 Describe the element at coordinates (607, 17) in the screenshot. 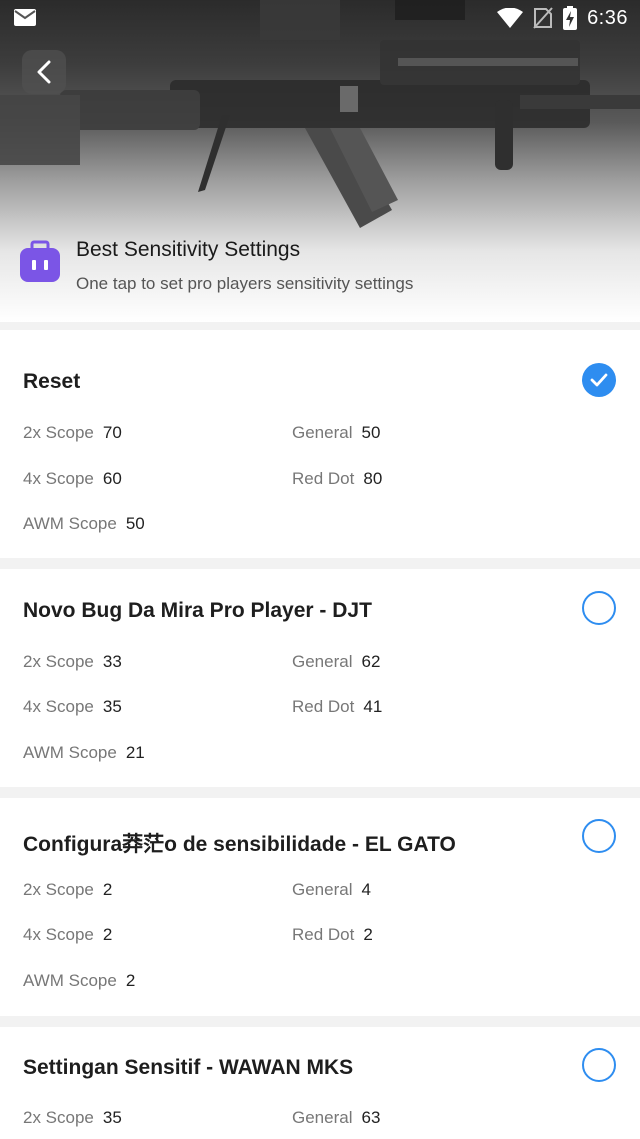

I see `status-time: 6:36` at that location.